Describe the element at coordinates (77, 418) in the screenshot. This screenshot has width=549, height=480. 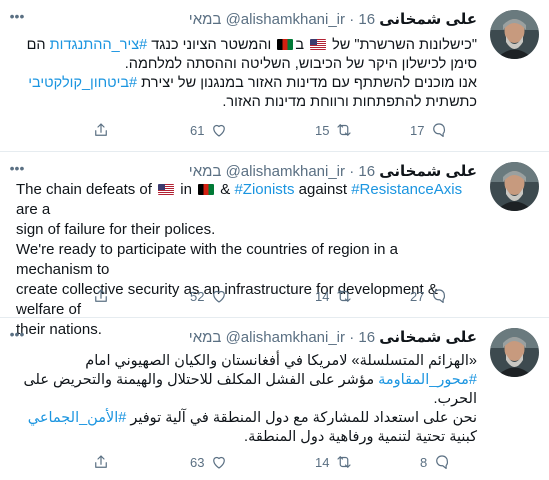
I see `hashtag-link: #الأمن_الجماعي` at that location.